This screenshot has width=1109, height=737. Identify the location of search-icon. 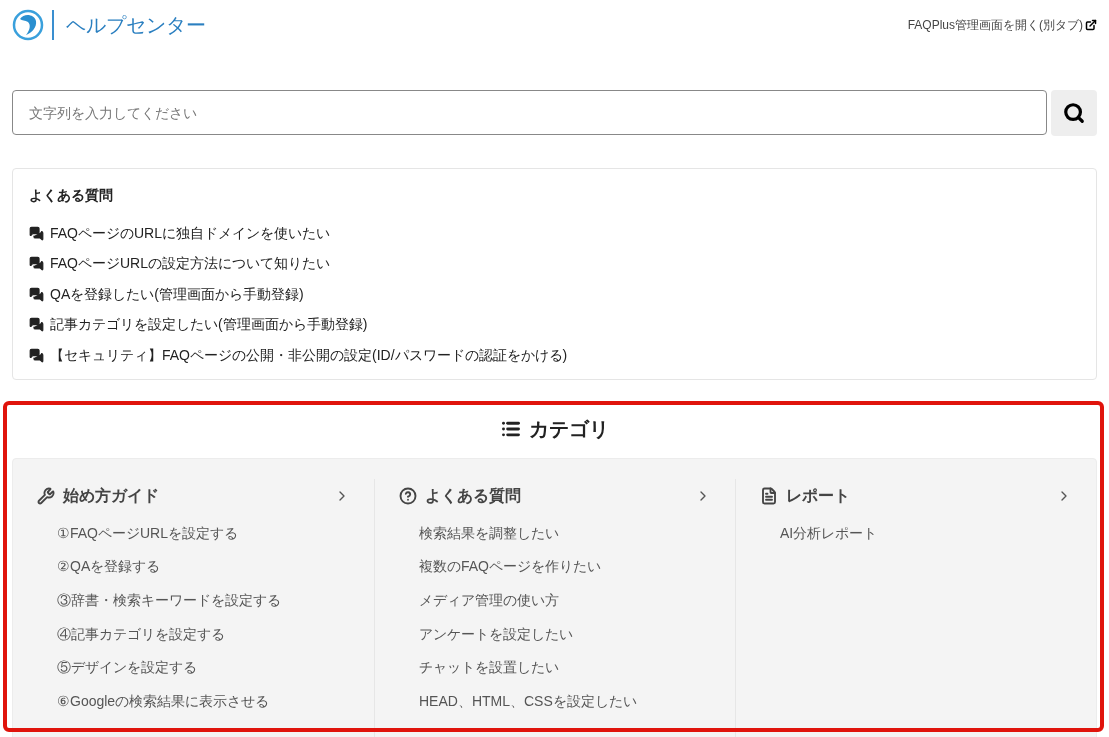
(1074, 113).